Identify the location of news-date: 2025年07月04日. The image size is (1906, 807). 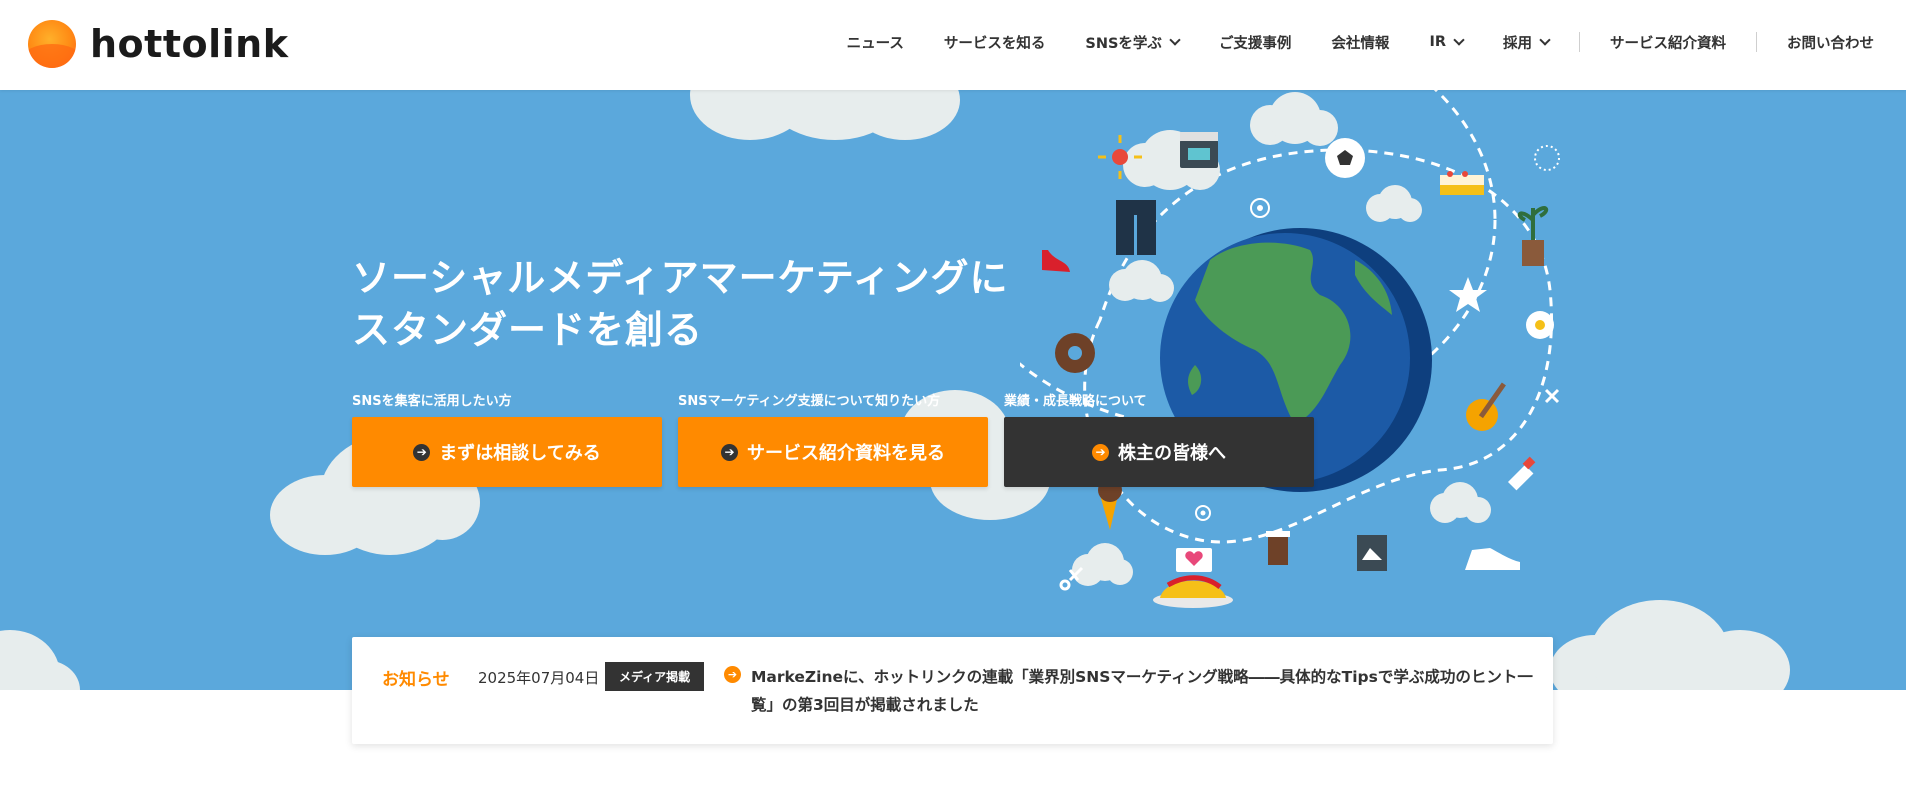
(539, 678).